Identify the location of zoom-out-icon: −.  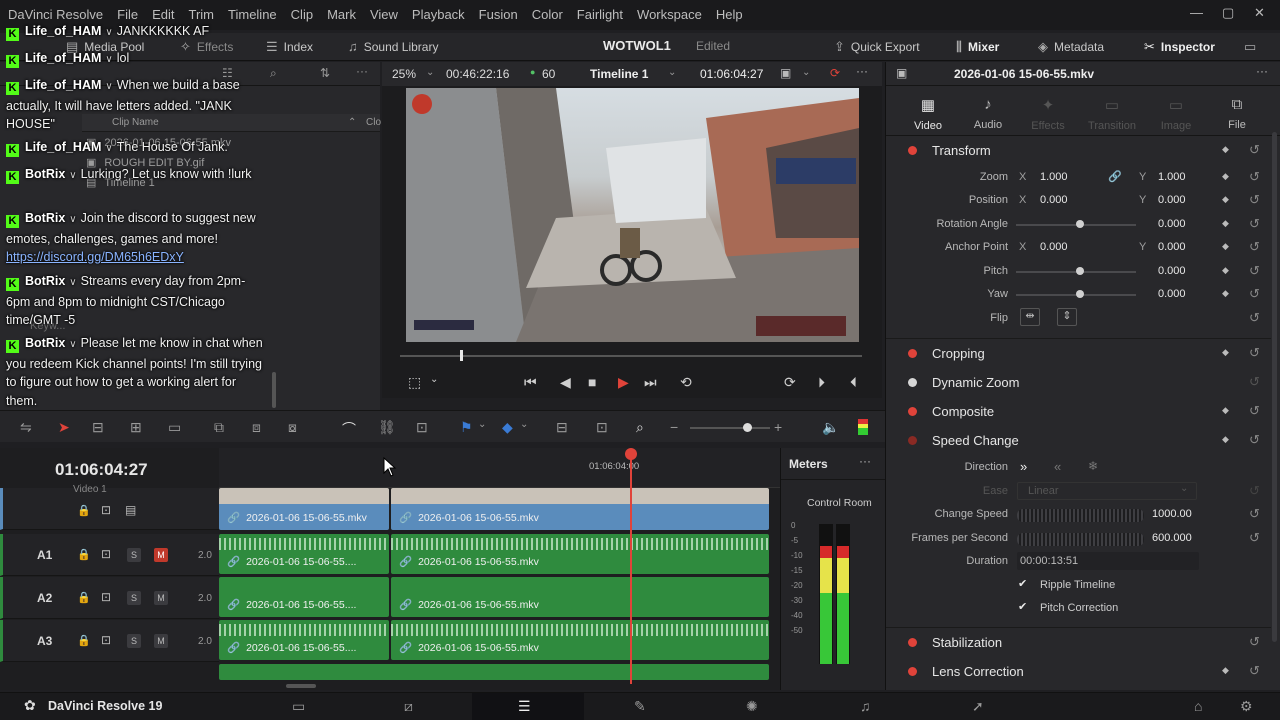
(674, 427).